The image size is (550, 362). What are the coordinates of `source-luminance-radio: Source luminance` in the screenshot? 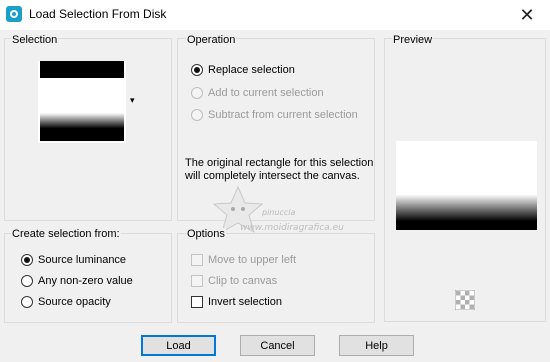 It's located at (73, 260).